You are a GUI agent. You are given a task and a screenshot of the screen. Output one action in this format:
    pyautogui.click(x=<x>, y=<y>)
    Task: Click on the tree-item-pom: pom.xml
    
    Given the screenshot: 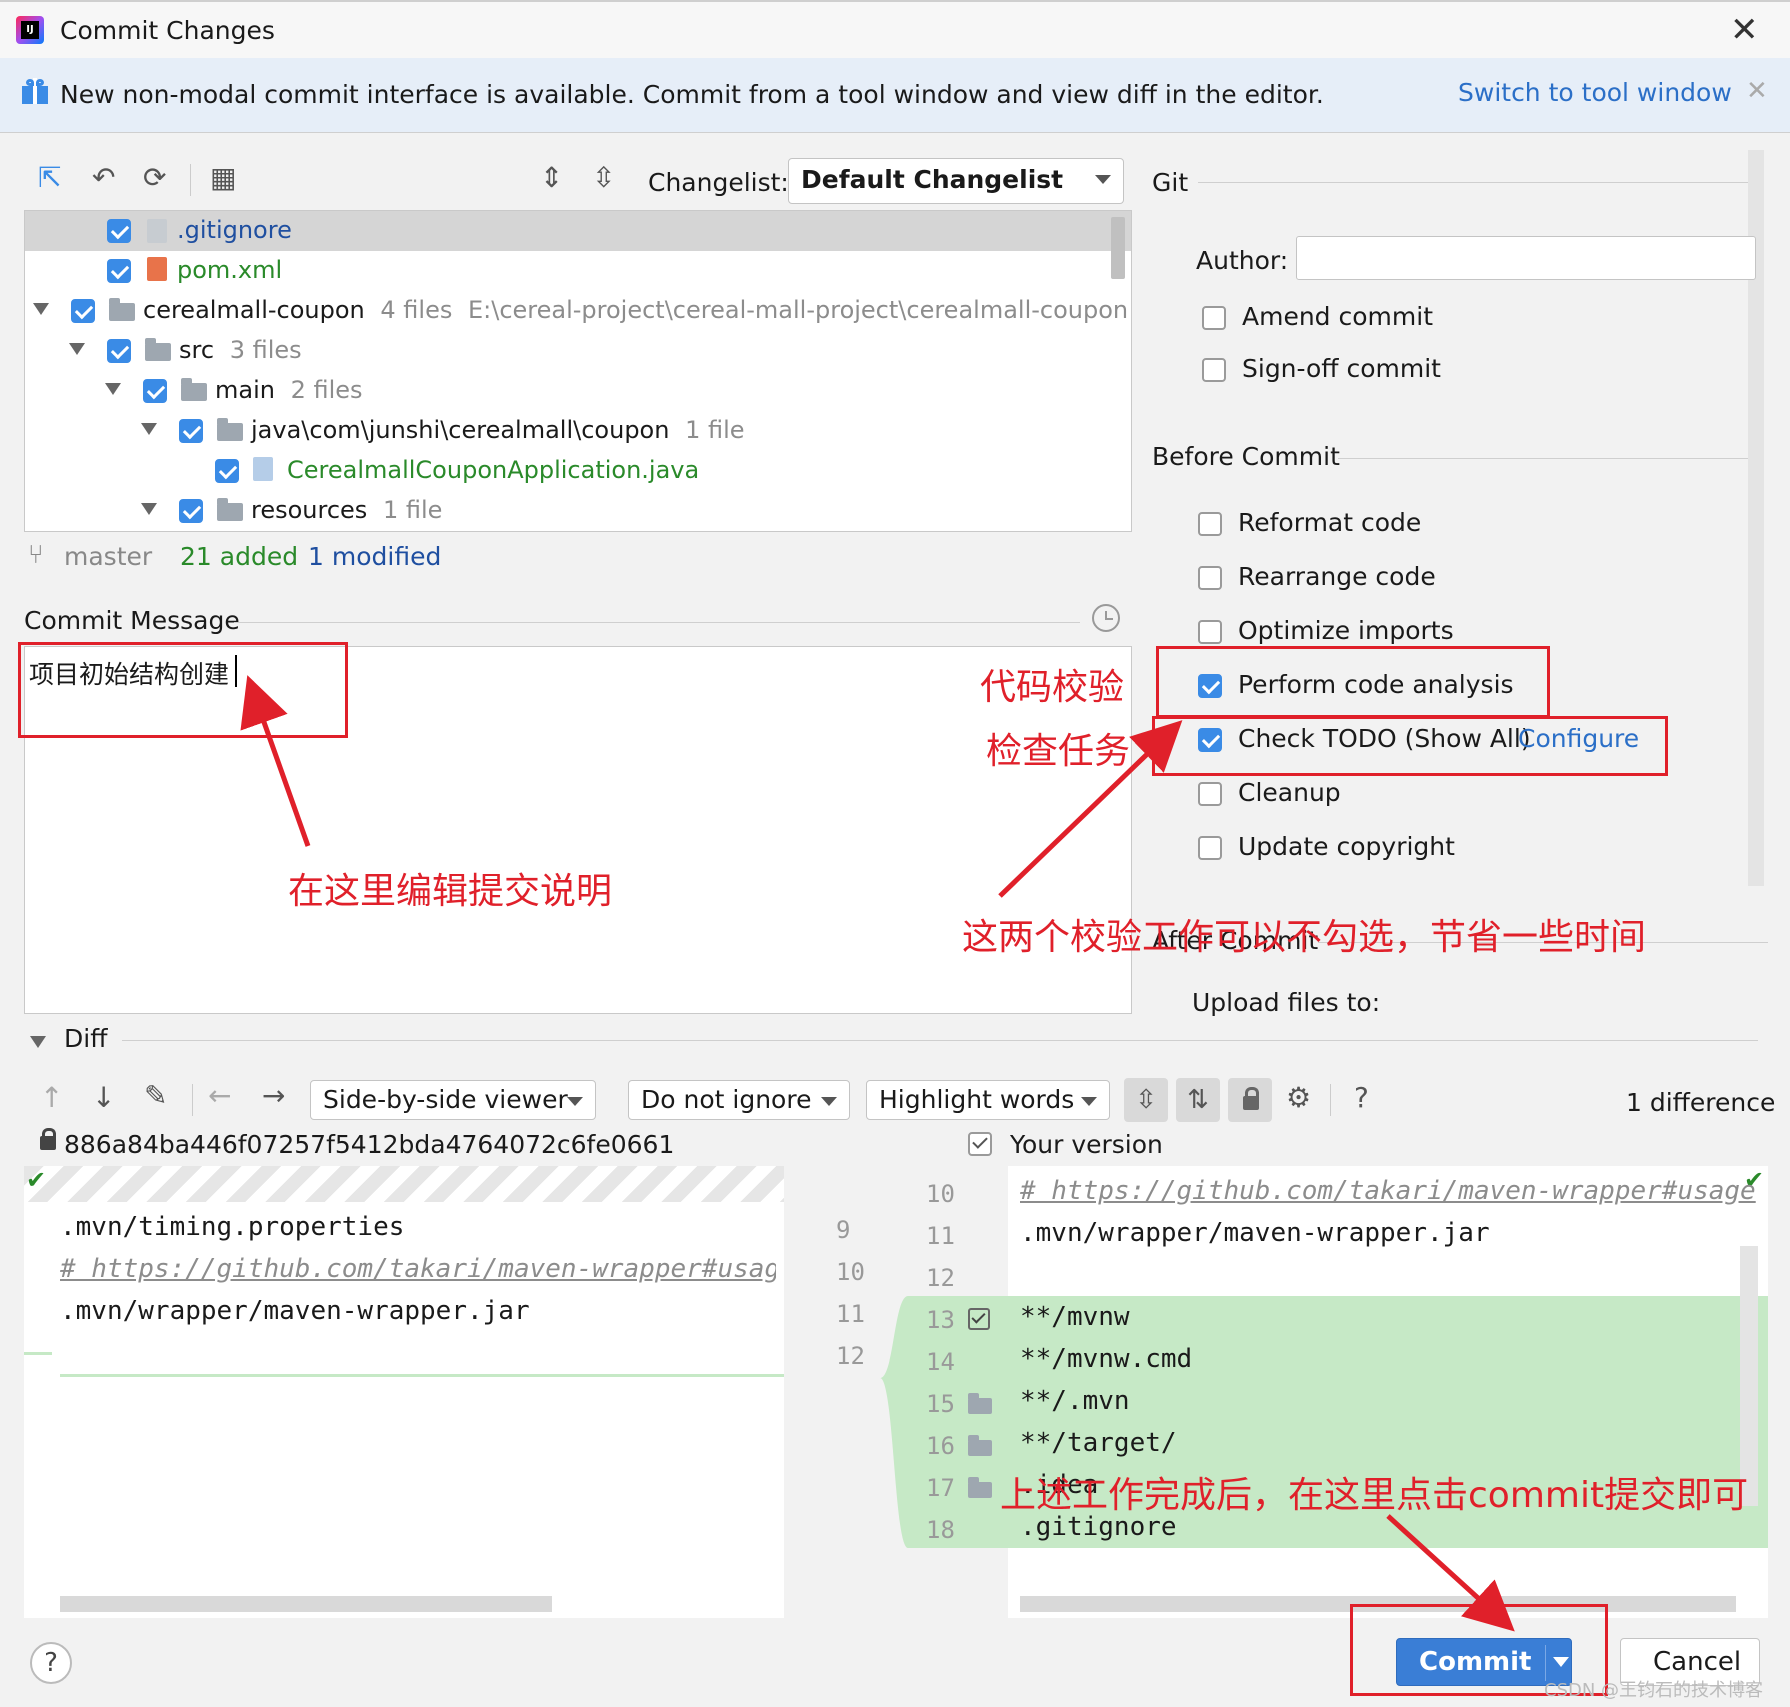 What is the action you would take?
    pyautogui.click(x=229, y=270)
    